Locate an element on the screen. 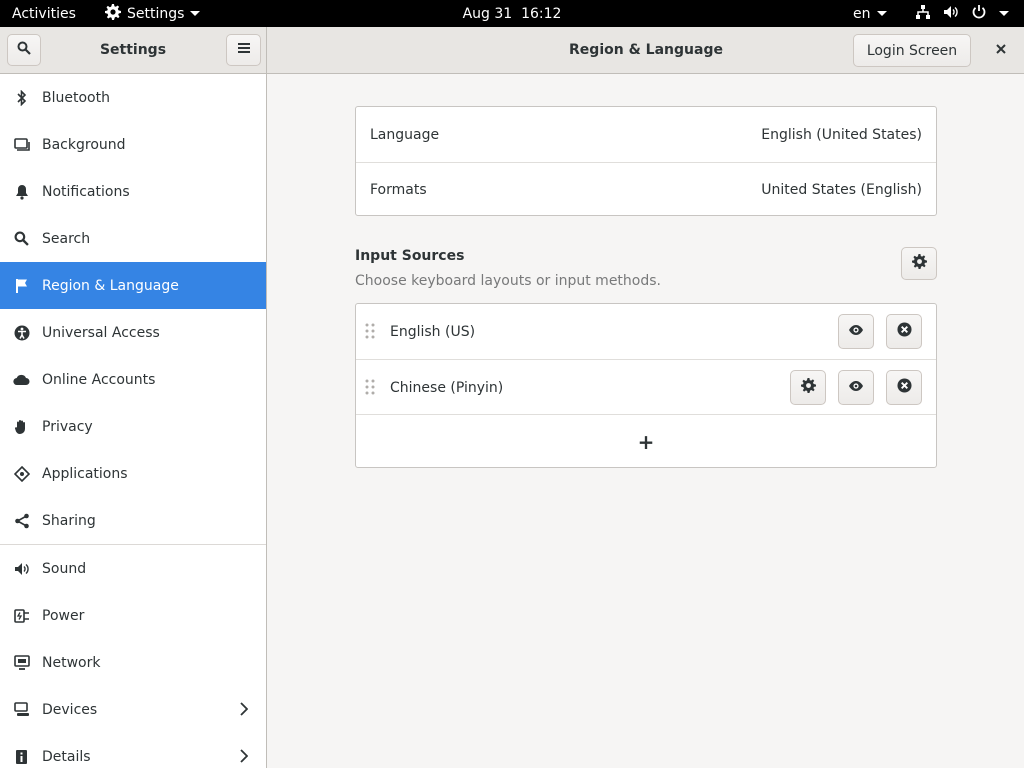 Image resolution: width=1024 pixels, height=768 pixels. close-icon is located at coordinates (1001, 50).